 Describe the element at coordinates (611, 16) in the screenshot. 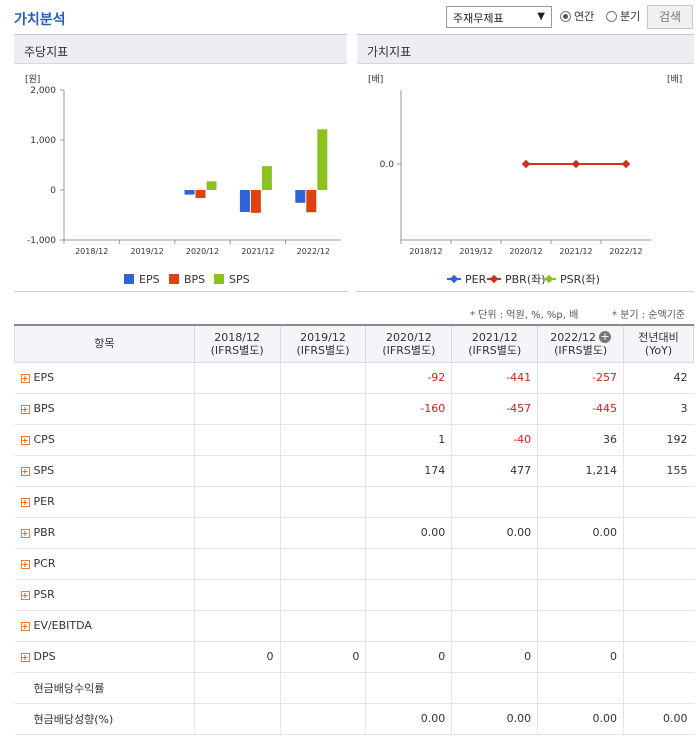

I see `radio-unchecked-icon` at that location.